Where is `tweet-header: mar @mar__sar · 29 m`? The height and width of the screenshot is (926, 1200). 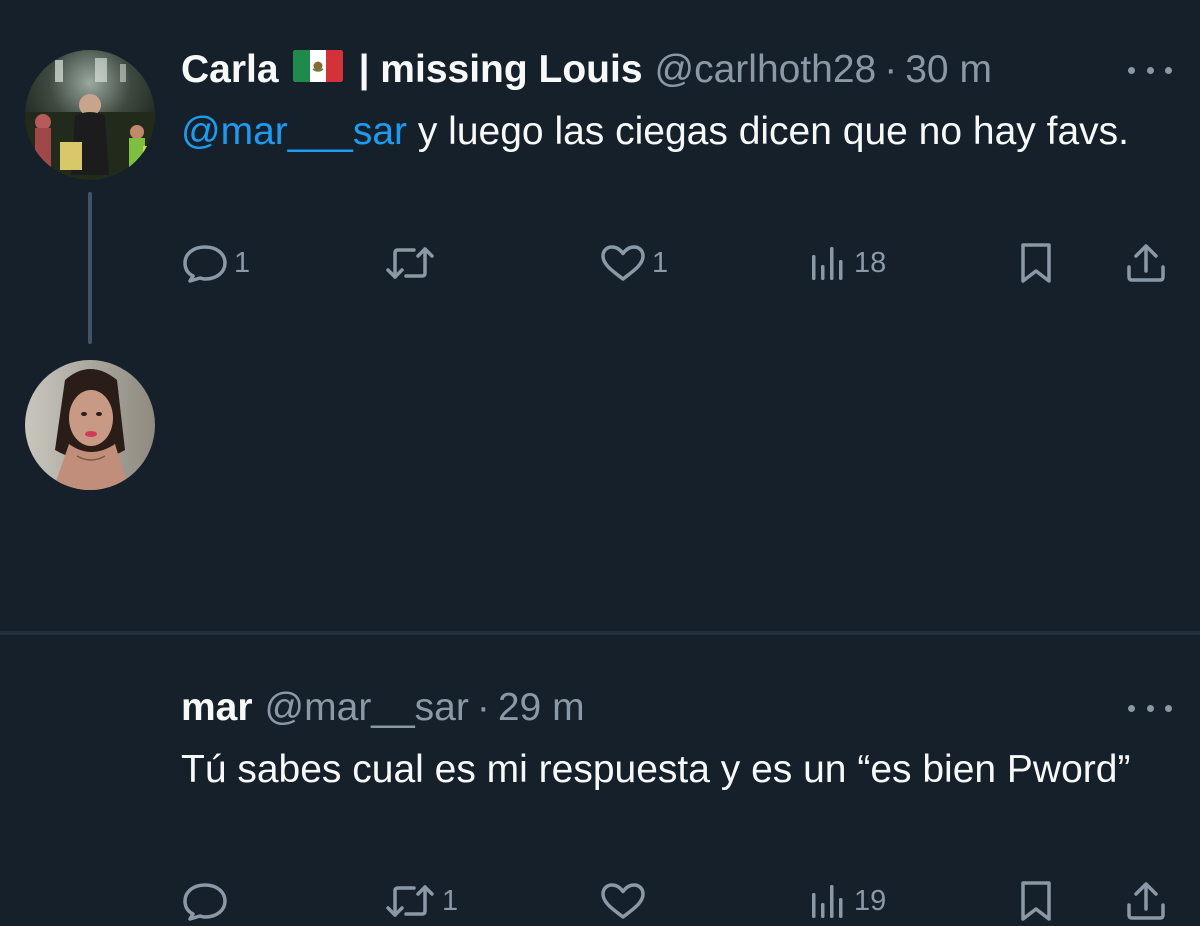 tweet-header: mar @mar__sar · 29 m is located at coordinates (383, 708).